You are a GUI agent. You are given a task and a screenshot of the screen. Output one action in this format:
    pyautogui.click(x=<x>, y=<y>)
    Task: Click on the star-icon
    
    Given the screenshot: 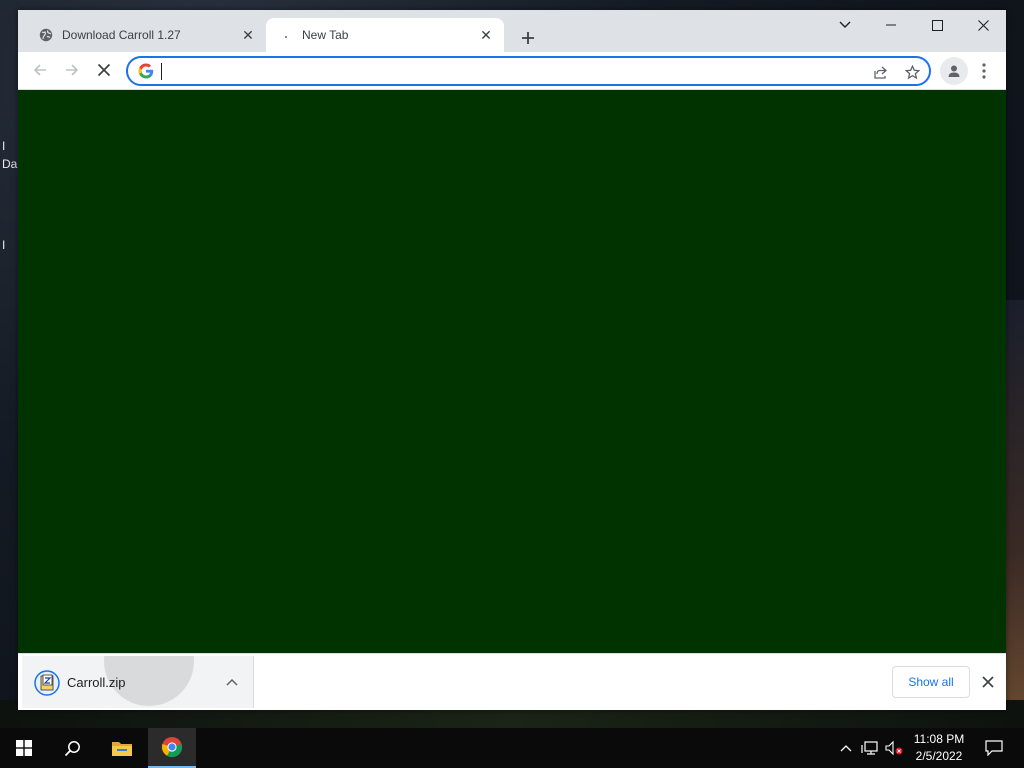 What is the action you would take?
    pyautogui.click(x=912, y=71)
    